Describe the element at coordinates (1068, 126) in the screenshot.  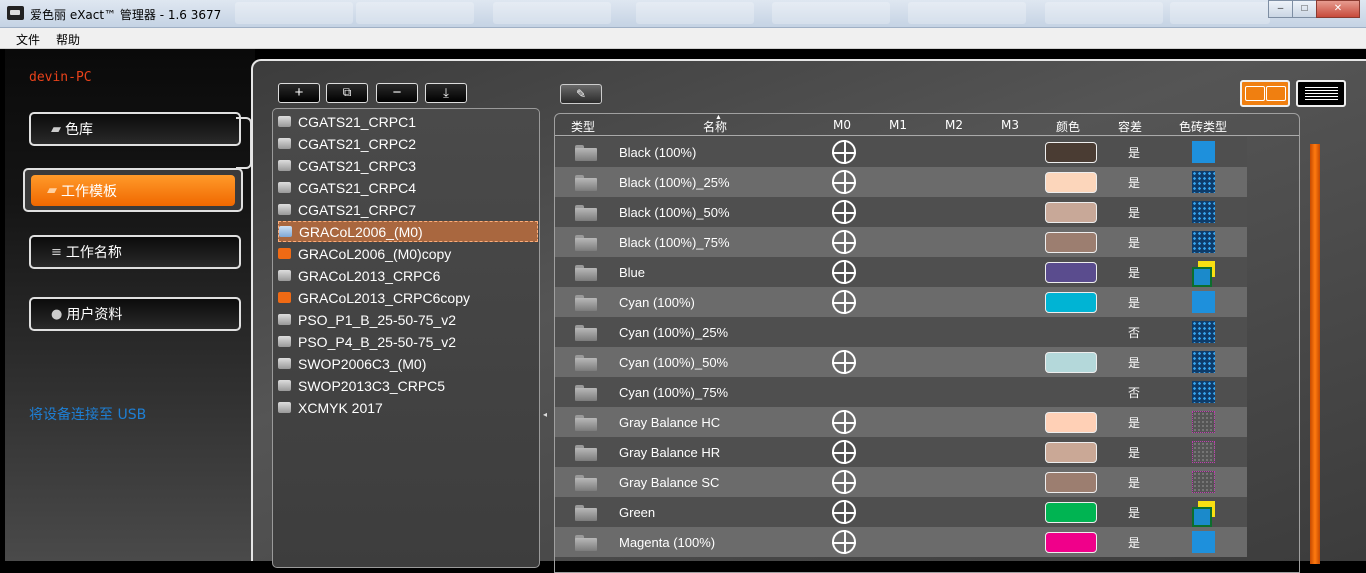
I see `col-color: 颜色` at that location.